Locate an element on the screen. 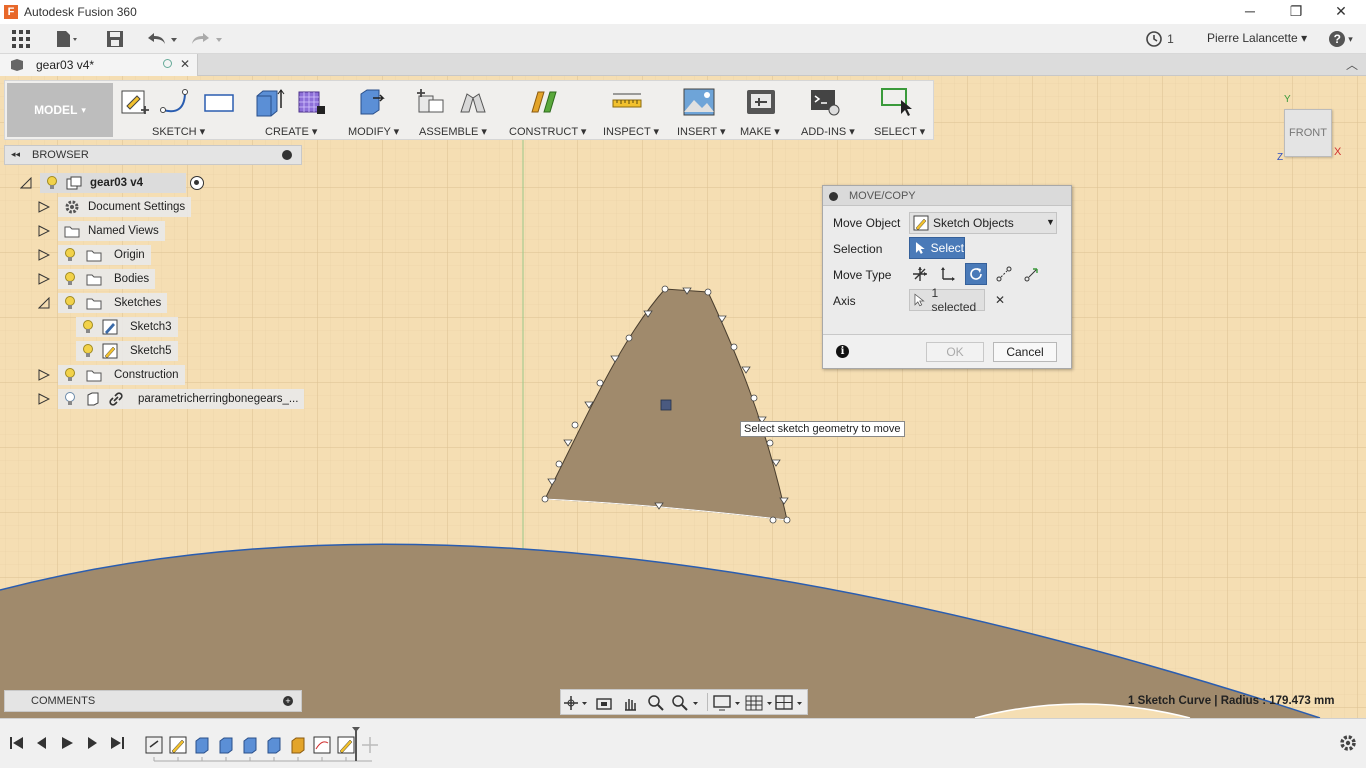 This screenshot has width=1366, height=768. tree-item-origin: Origin is located at coordinates (94, 255).